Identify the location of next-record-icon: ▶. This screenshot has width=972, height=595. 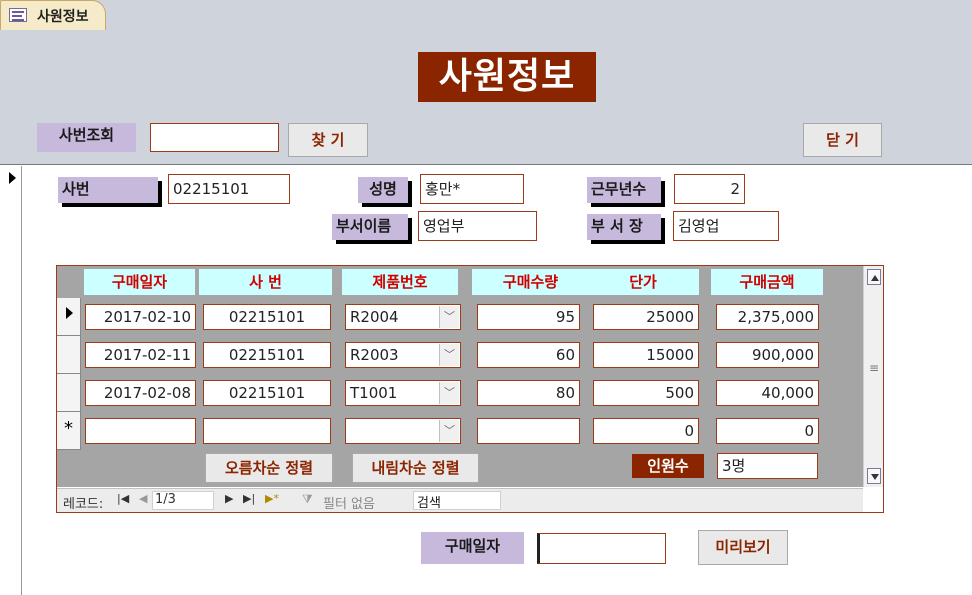
(229, 498).